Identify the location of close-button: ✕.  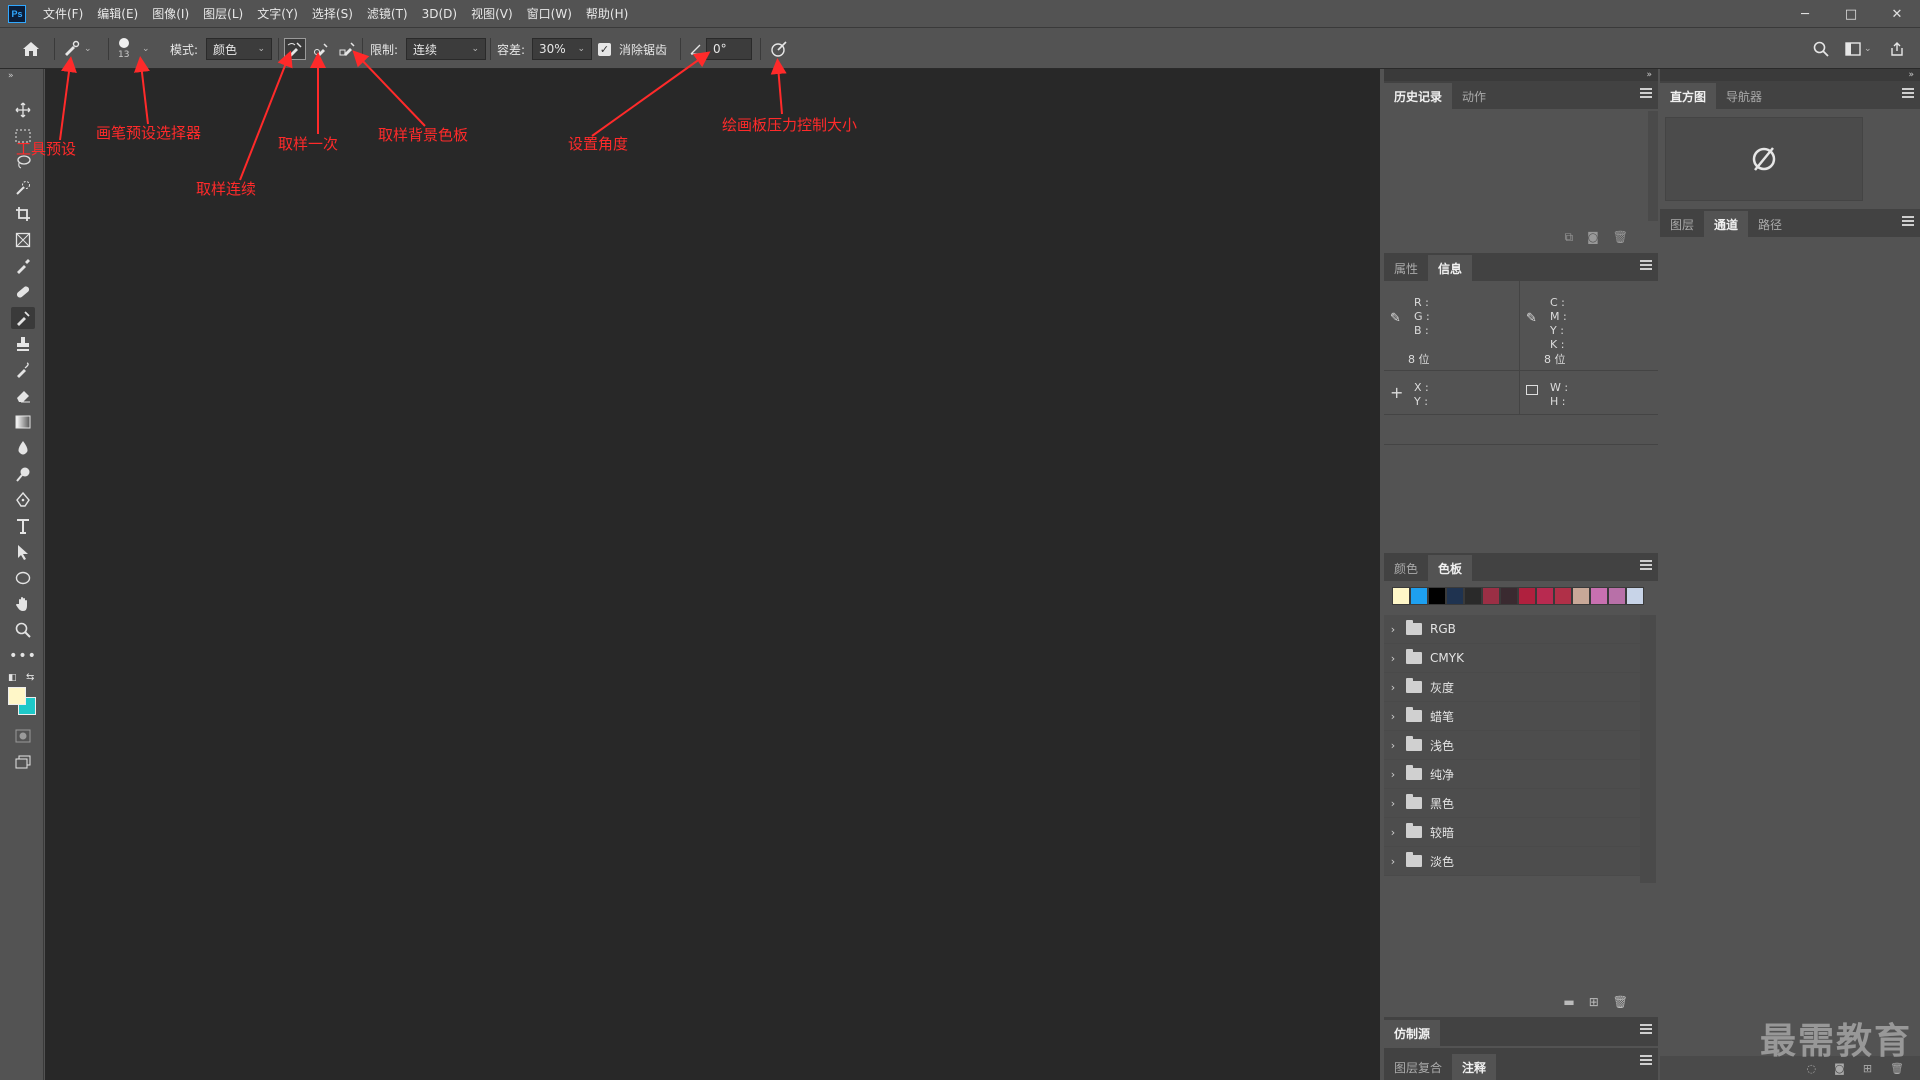
(1897, 14).